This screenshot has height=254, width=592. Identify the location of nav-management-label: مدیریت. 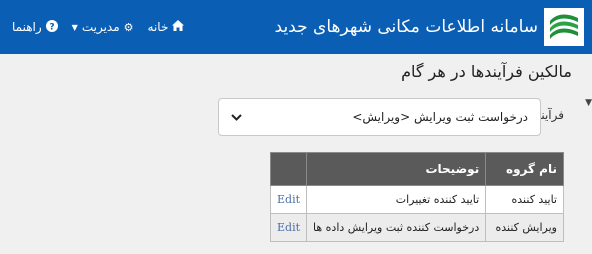
(100, 27).